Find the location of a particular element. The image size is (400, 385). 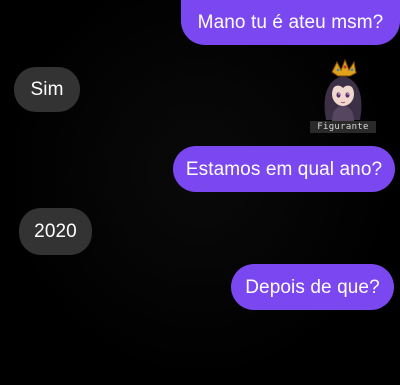

received-message-bubble: 2020 is located at coordinates (55, 231).